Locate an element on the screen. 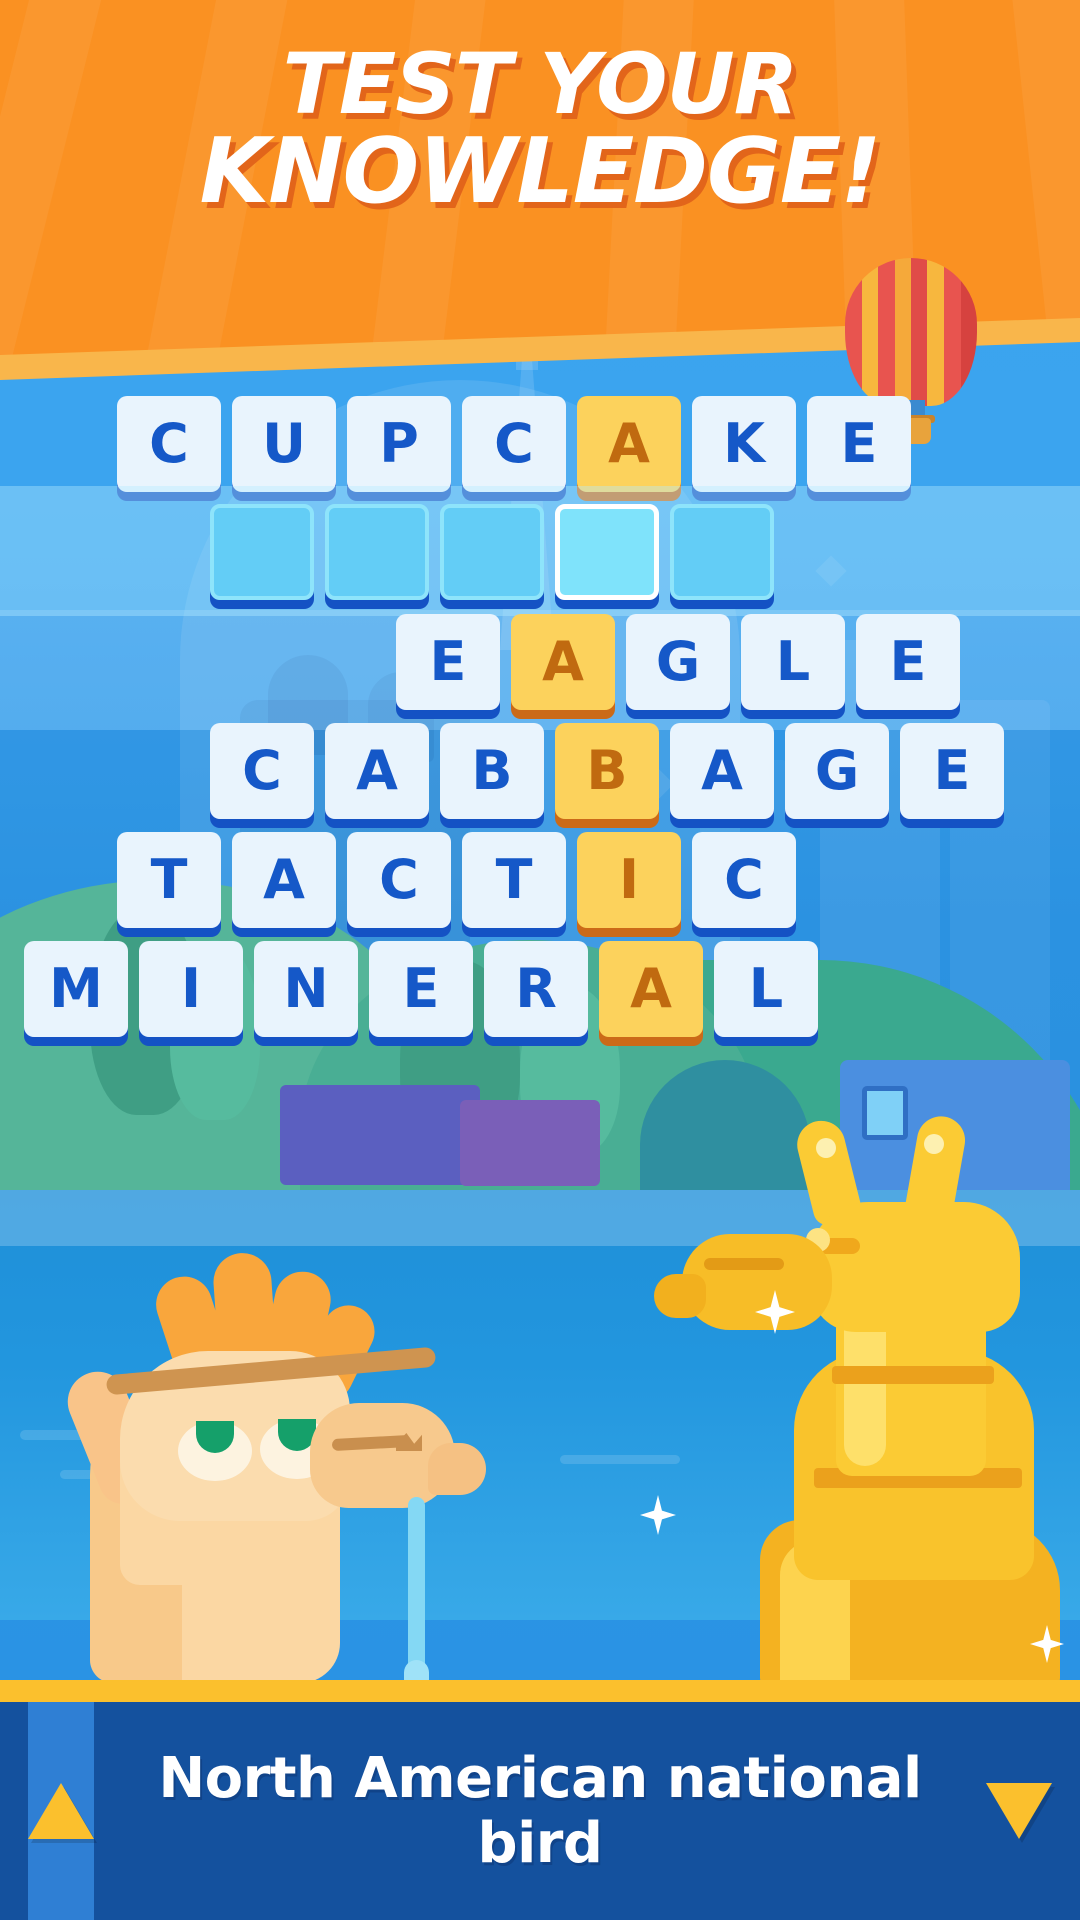 The height and width of the screenshot is (1920, 1080). triangle-down-icon is located at coordinates (1019, 1811).